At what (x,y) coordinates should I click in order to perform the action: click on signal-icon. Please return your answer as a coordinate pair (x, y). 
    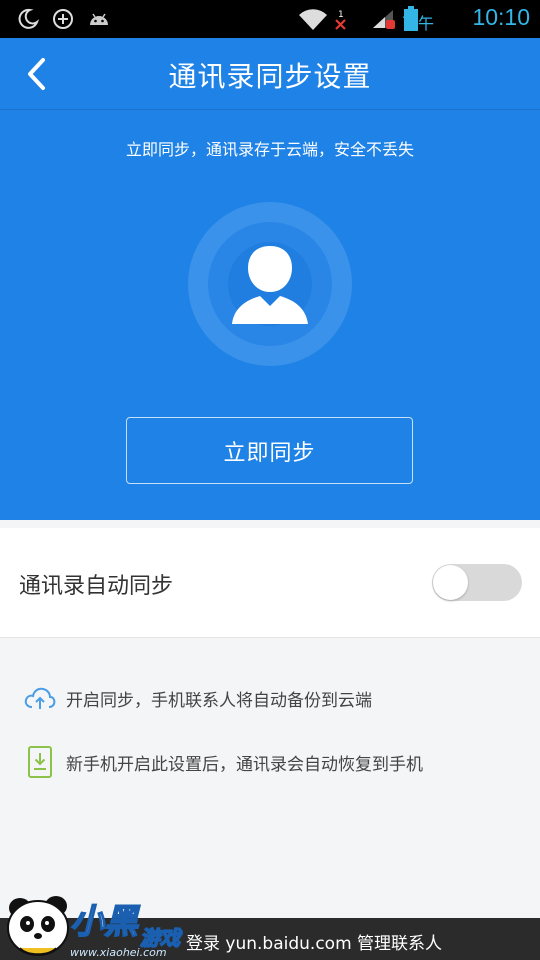
    Looking at the image, I should click on (384, 19).